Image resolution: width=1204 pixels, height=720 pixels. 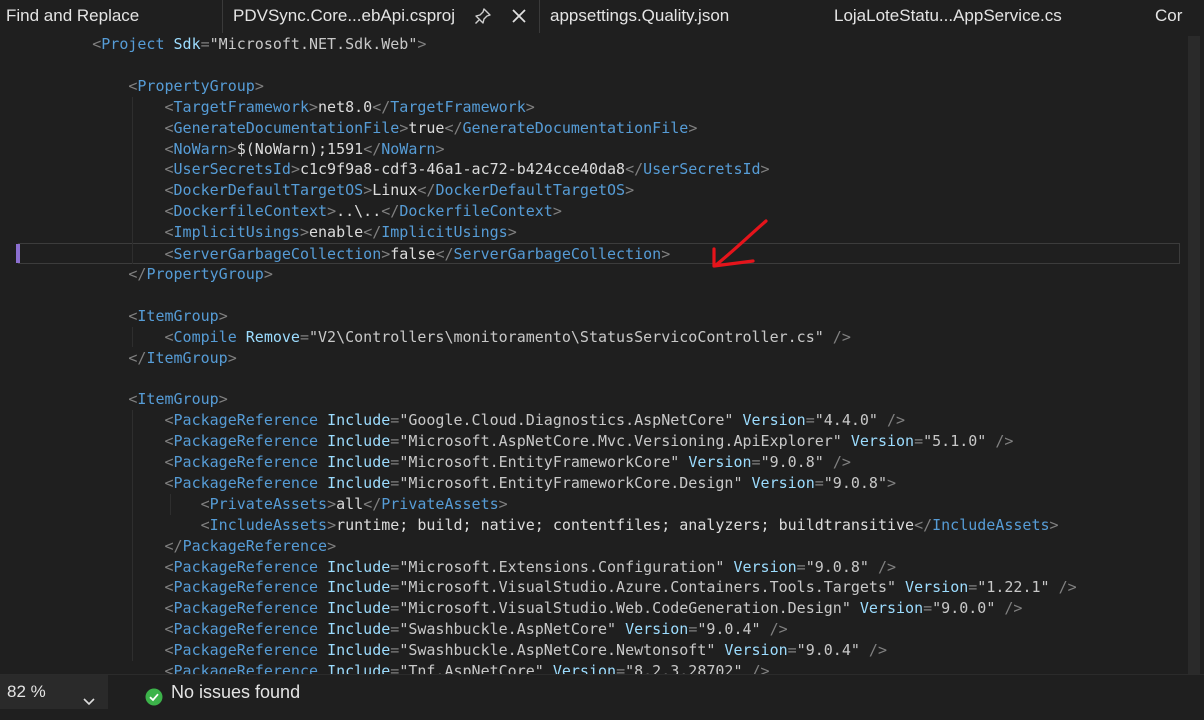 What do you see at coordinates (483, 16) in the screenshot?
I see `pin-icon` at bounding box center [483, 16].